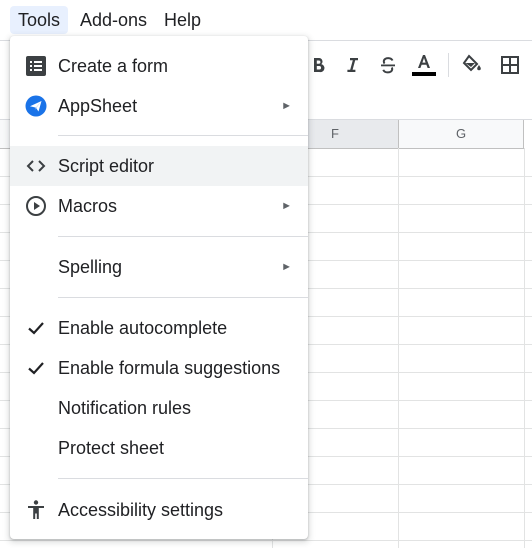 This screenshot has height=548, width=532. Describe the element at coordinates (106, 166) in the screenshot. I see `menu-item-label: Script editor` at that location.